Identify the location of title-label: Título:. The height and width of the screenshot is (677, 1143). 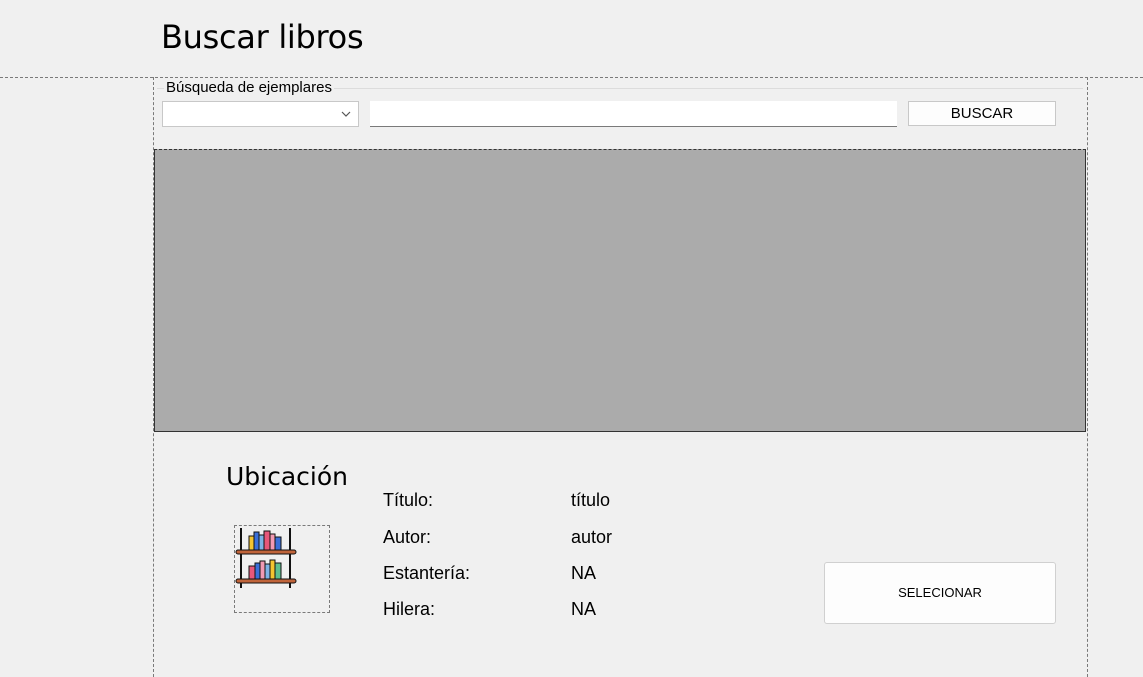
(408, 500).